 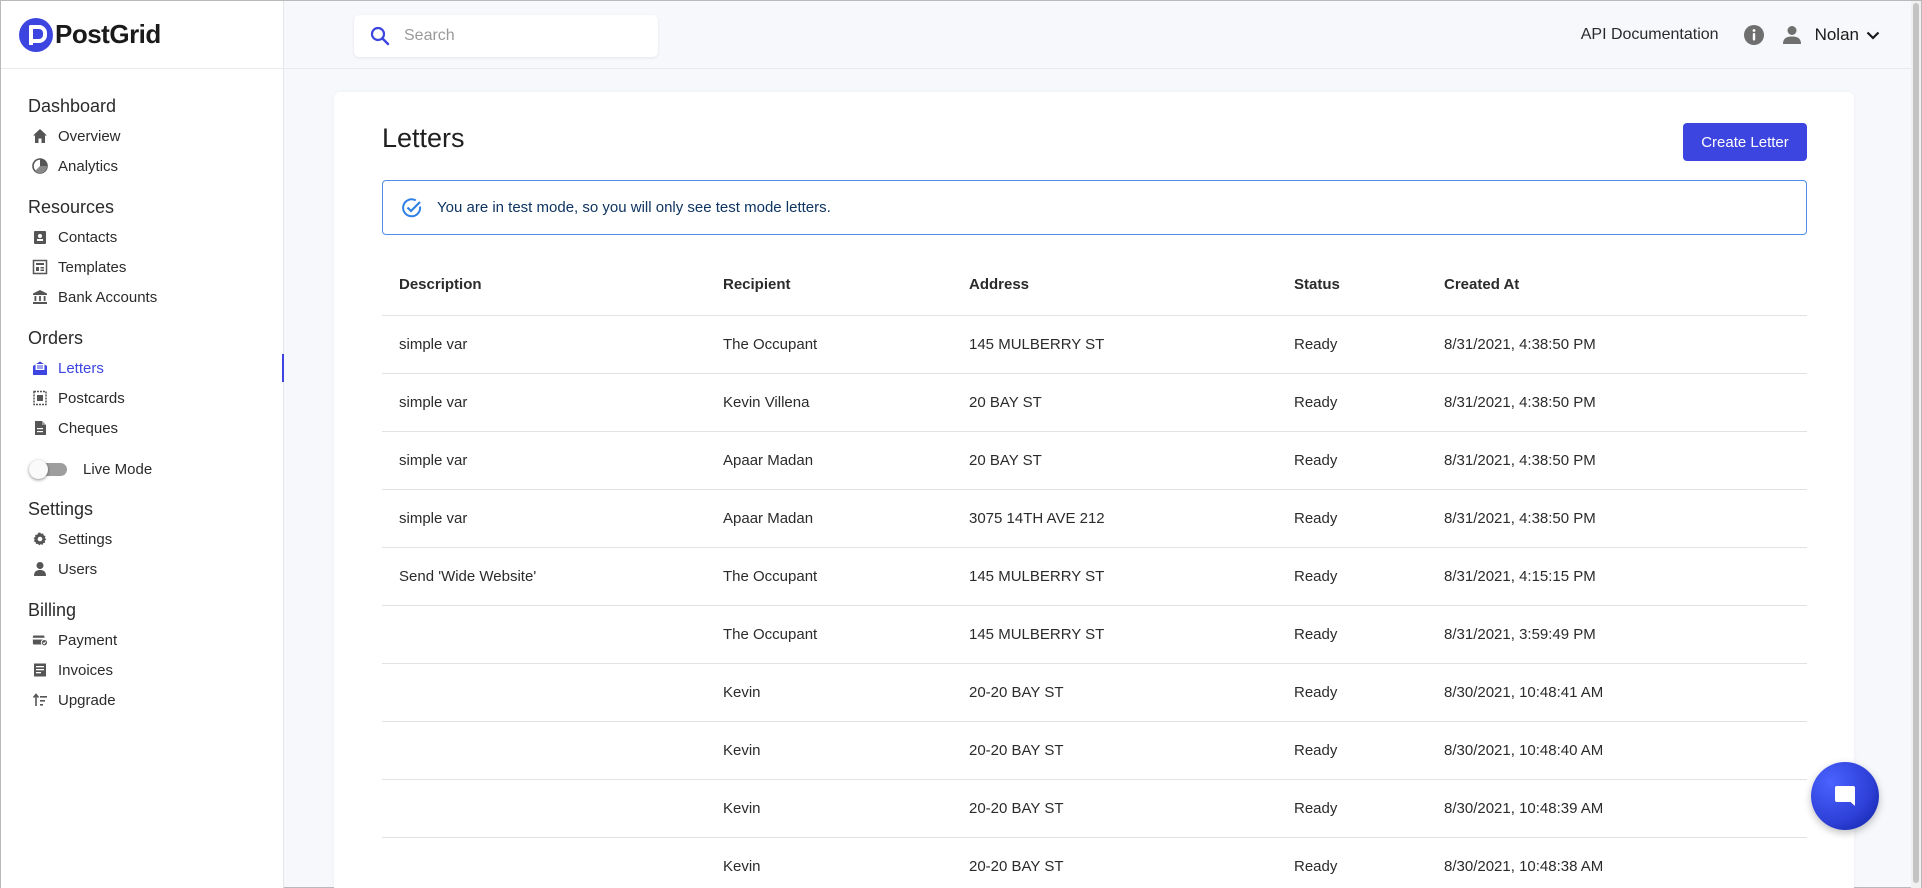 What do you see at coordinates (108, 34) in the screenshot?
I see `brand-name: PostGrid` at bounding box center [108, 34].